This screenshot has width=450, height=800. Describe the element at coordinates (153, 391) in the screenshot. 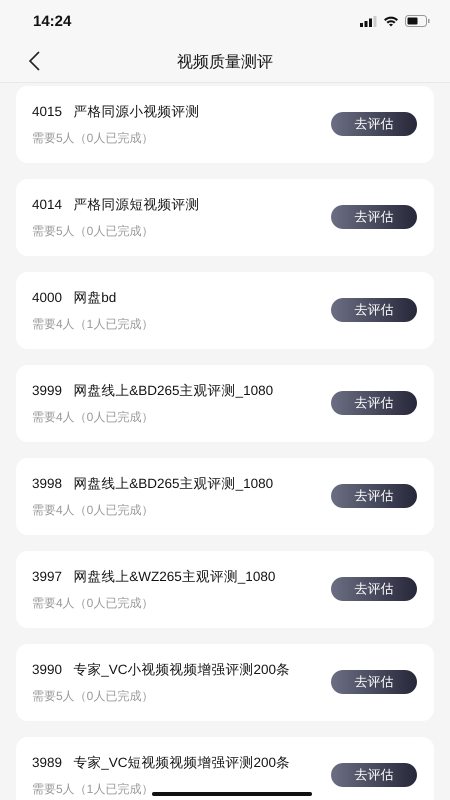

I see `task-title: 3999 网盘线上&BD265主观评测_1080` at that location.